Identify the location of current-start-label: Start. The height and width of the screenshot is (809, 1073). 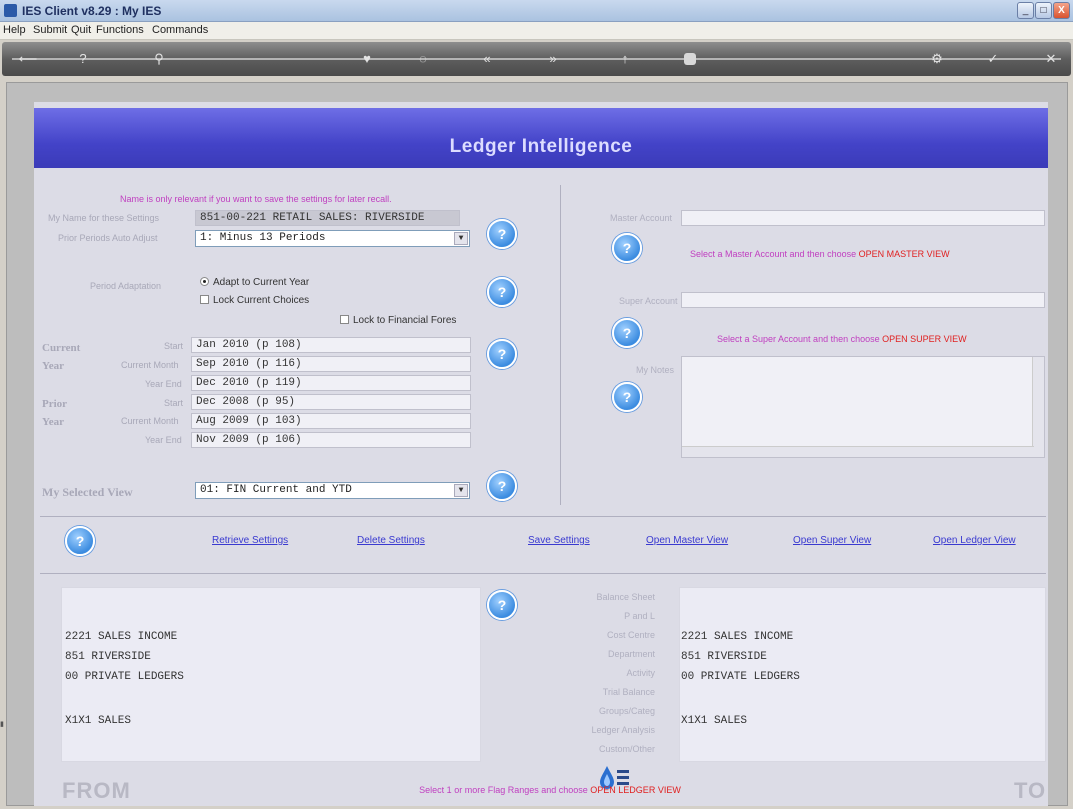
(174, 346).